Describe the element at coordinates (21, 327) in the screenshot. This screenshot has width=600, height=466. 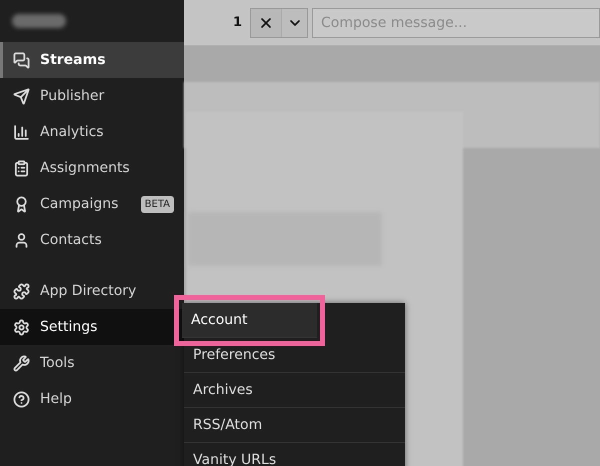
I see `settings-icon` at that location.